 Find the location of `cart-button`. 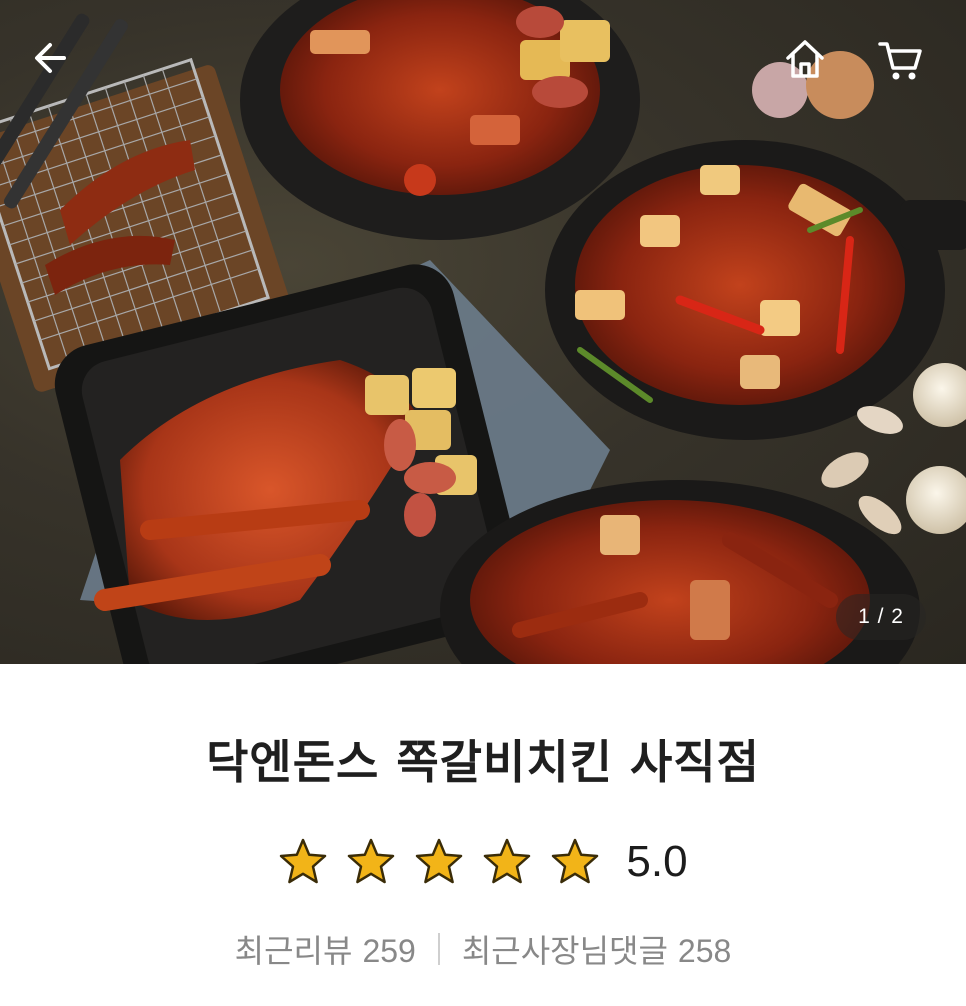

cart-button is located at coordinates (906, 66).